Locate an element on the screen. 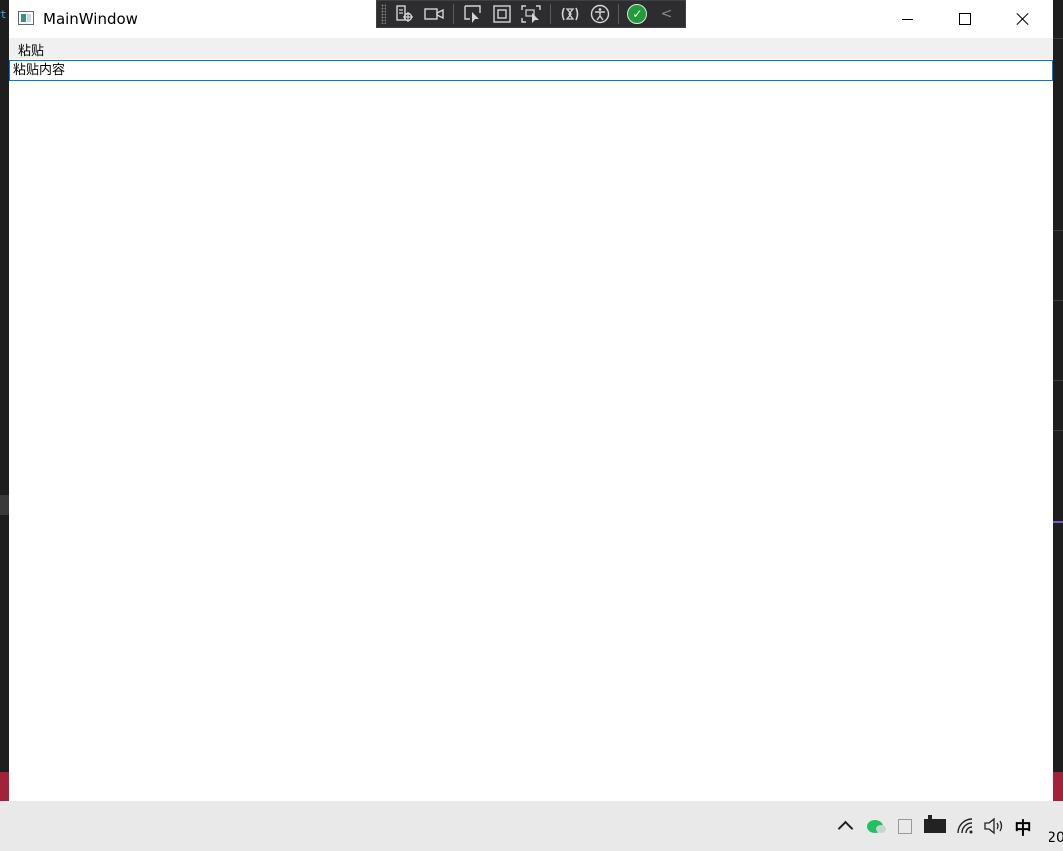  live-visual-tree-icon is located at coordinates (404, 13).